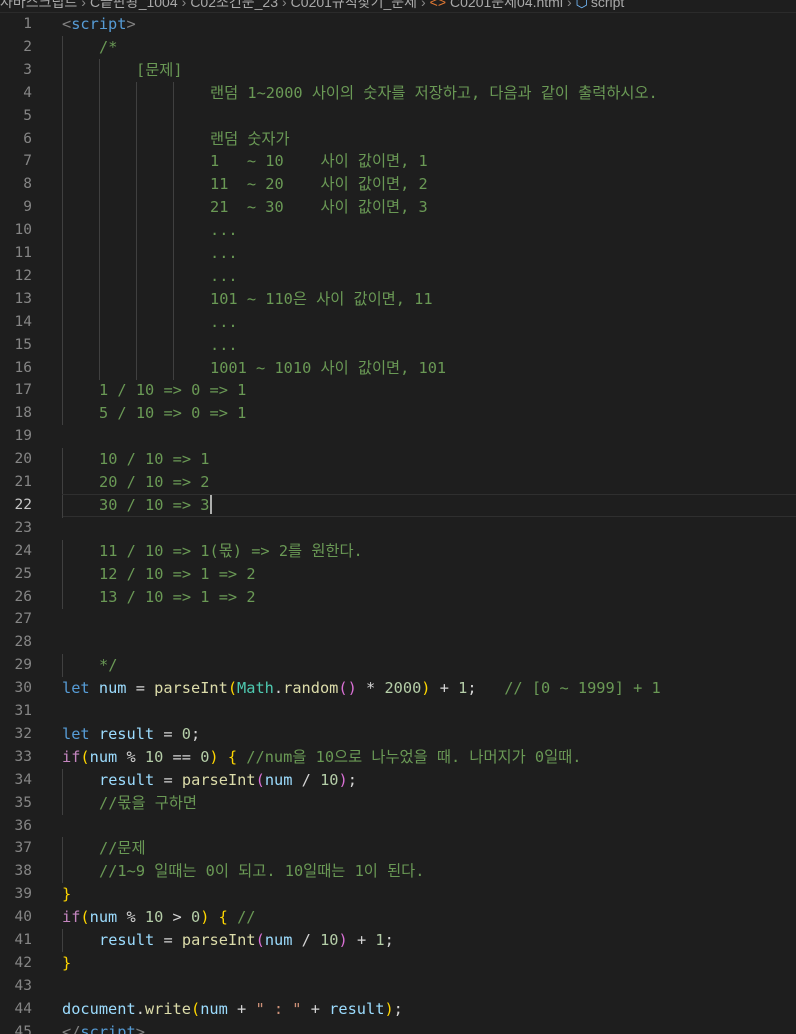  What do you see at coordinates (429, 70) in the screenshot?
I see `code-area: [문제]` at bounding box center [429, 70].